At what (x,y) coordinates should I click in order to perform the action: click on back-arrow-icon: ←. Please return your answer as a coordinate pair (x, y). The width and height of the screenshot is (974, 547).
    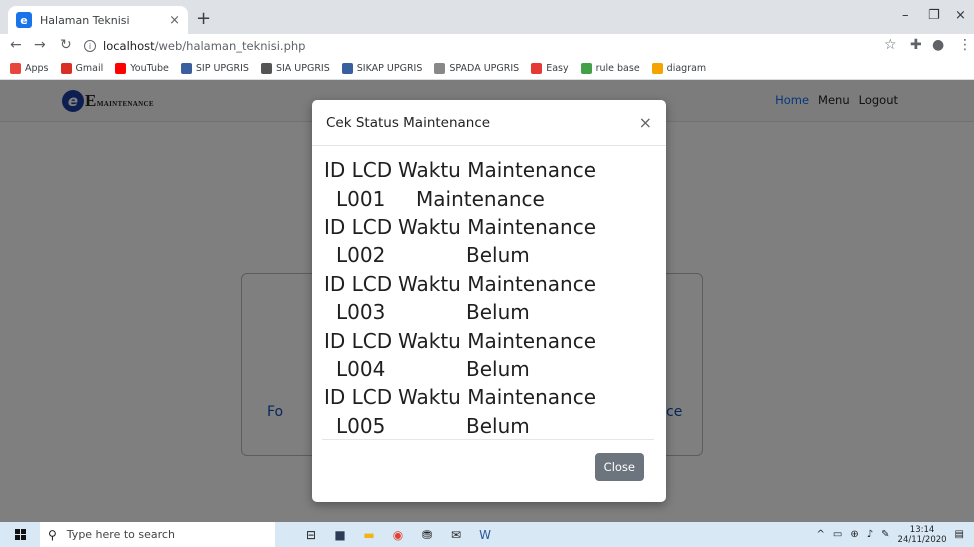
    Looking at the image, I should click on (16, 45).